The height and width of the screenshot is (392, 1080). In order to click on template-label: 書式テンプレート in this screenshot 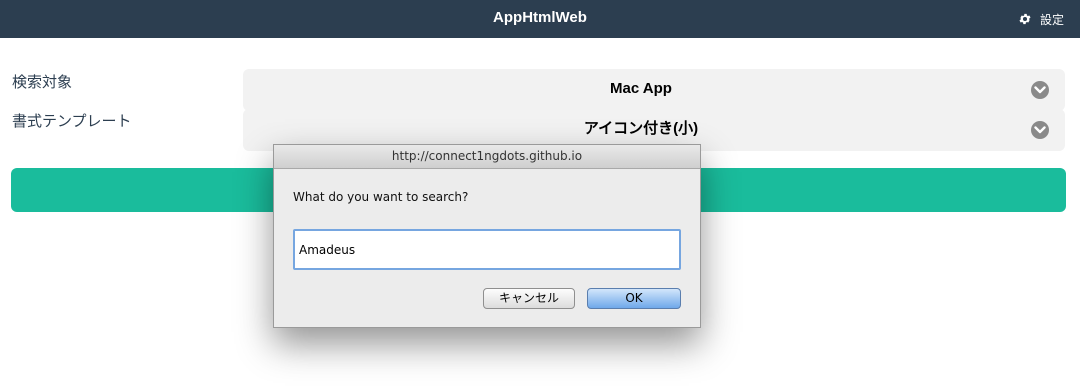, I will do `click(72, 121)`.